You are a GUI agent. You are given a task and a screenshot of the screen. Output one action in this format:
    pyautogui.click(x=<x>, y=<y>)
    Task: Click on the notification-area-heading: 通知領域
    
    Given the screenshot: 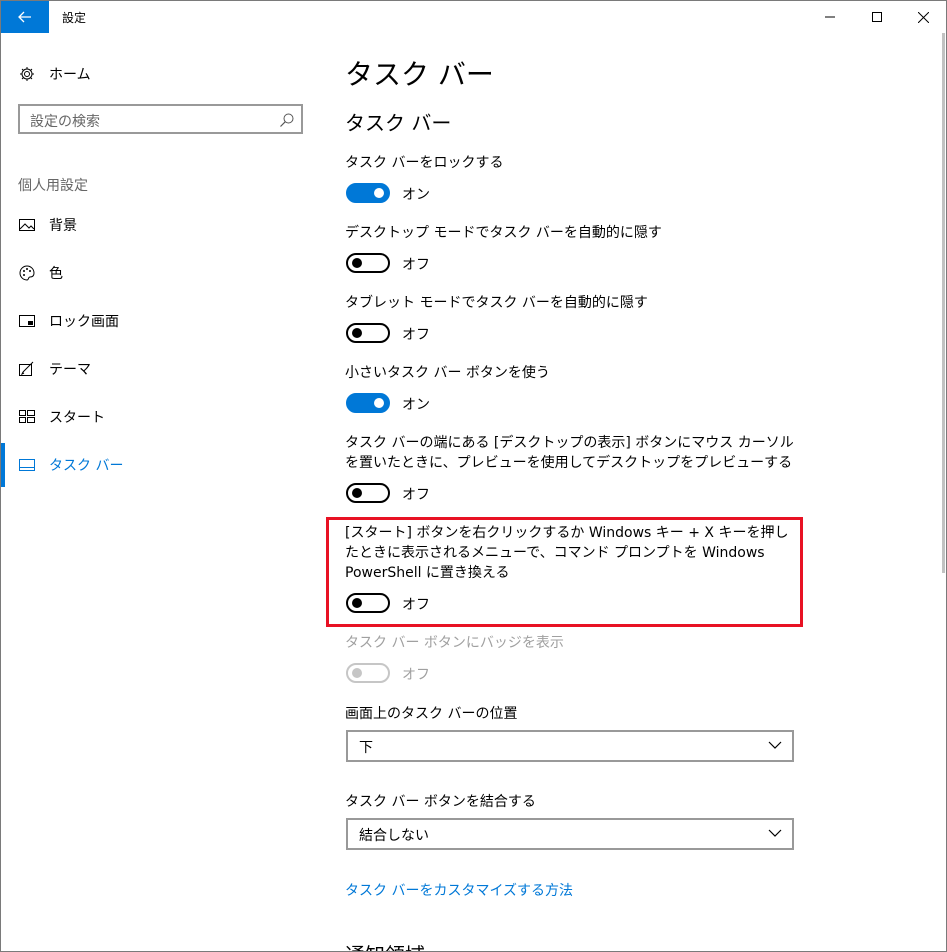 What is the action you would take?
    pyautogui.click(x=385, y=945)
    